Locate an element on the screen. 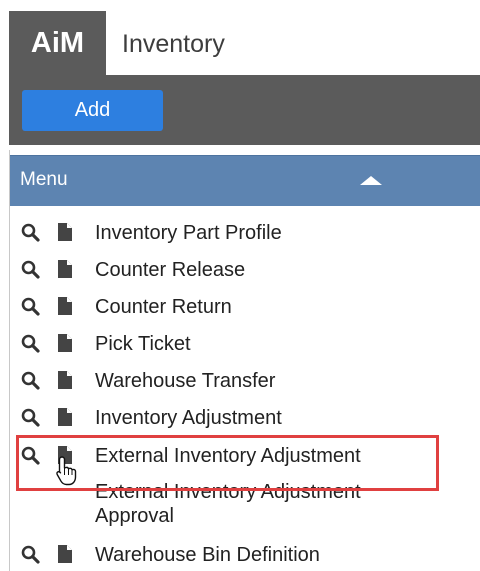 Image resolution: width=480 pixels, height=571 pixels. add-button: Add is located at coordinates (92, 110).